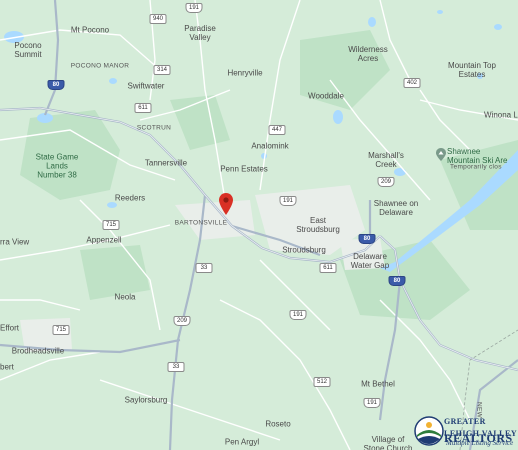  I want to click on place-sierra-view: rra View, so click(15, 242).